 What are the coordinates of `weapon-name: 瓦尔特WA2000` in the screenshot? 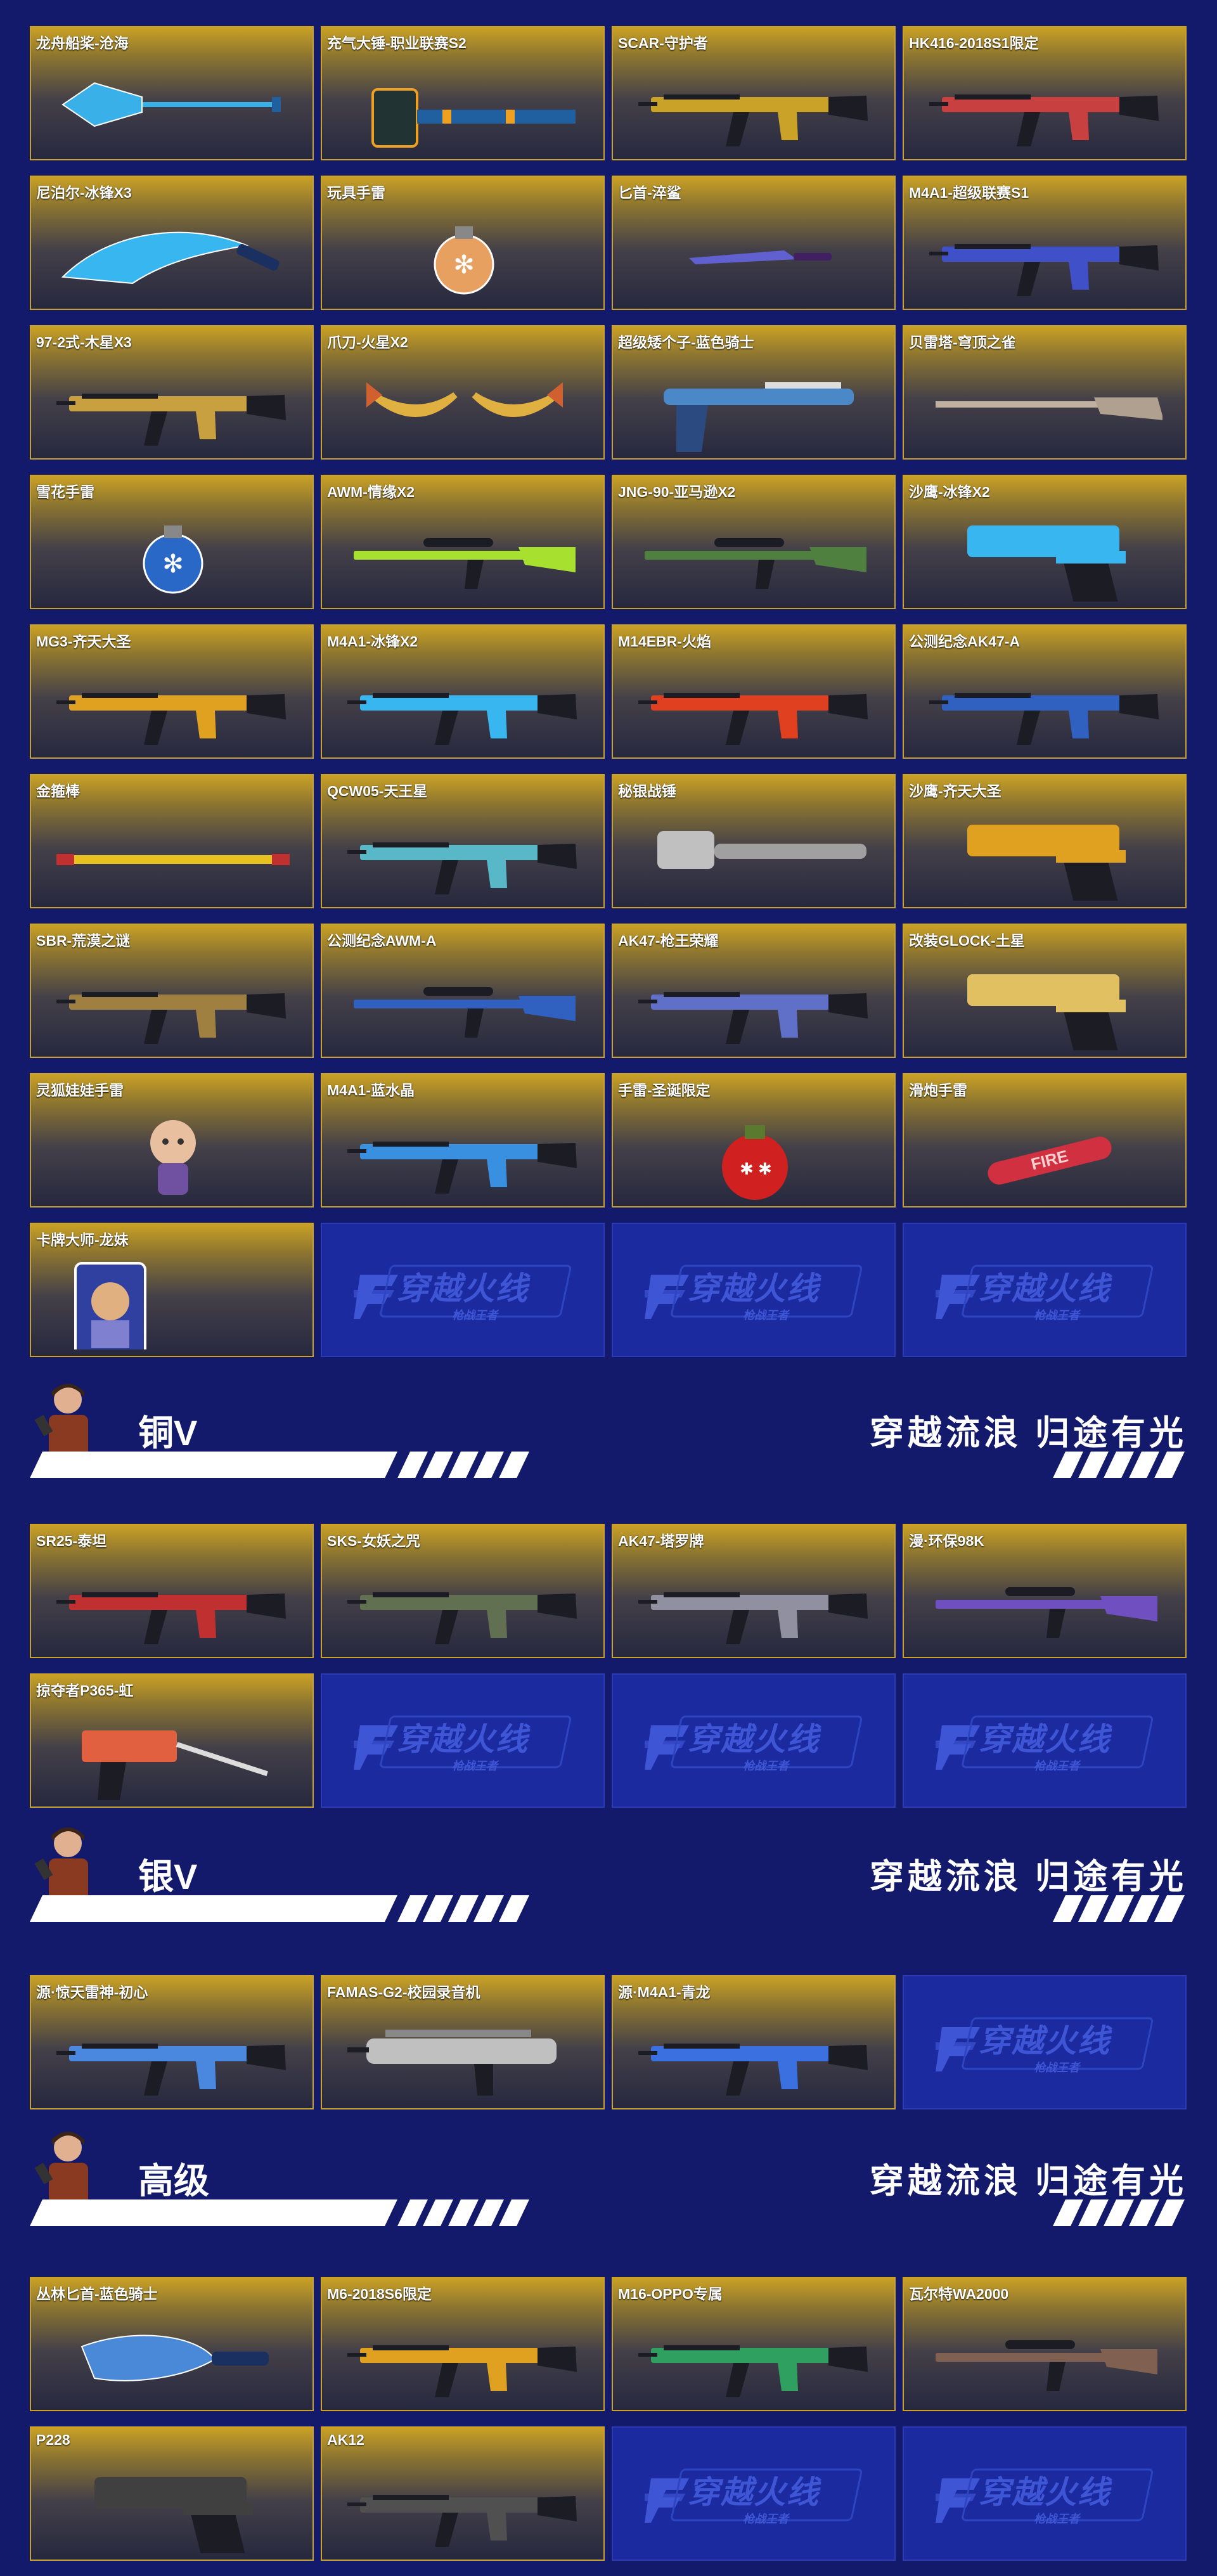 It's located at (959, 2294).